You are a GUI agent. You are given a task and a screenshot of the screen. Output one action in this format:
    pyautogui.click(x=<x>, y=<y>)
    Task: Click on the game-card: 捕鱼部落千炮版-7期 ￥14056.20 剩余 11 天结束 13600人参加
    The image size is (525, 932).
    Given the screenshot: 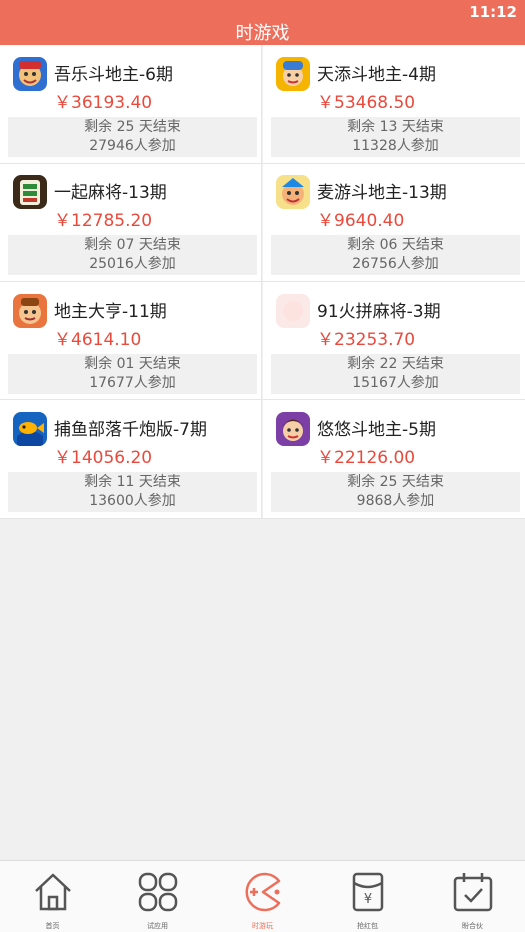 What is the action you would take?
    pyautogui.click(x=131, y=459)
    